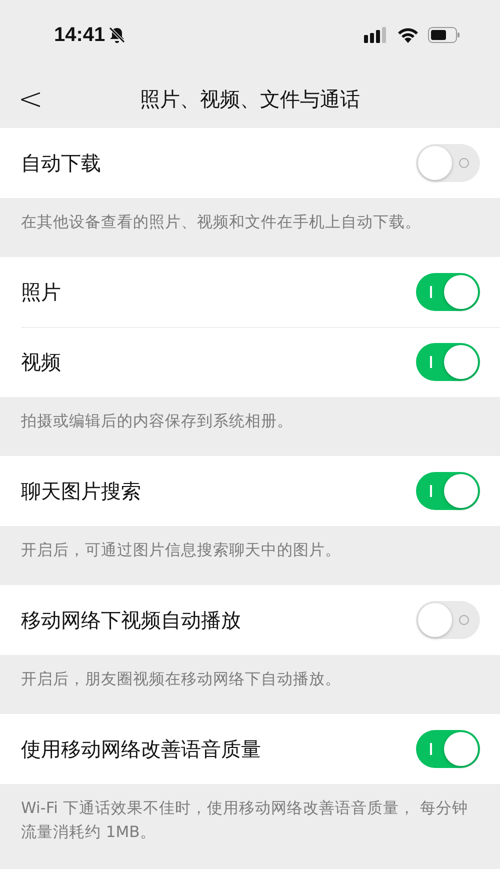 This screenshot has height=869, width=500. Describe the element at coordinates (131, 620) in the screenshot. I see `setting-label: 移动网络下视频自动播放` at that location.